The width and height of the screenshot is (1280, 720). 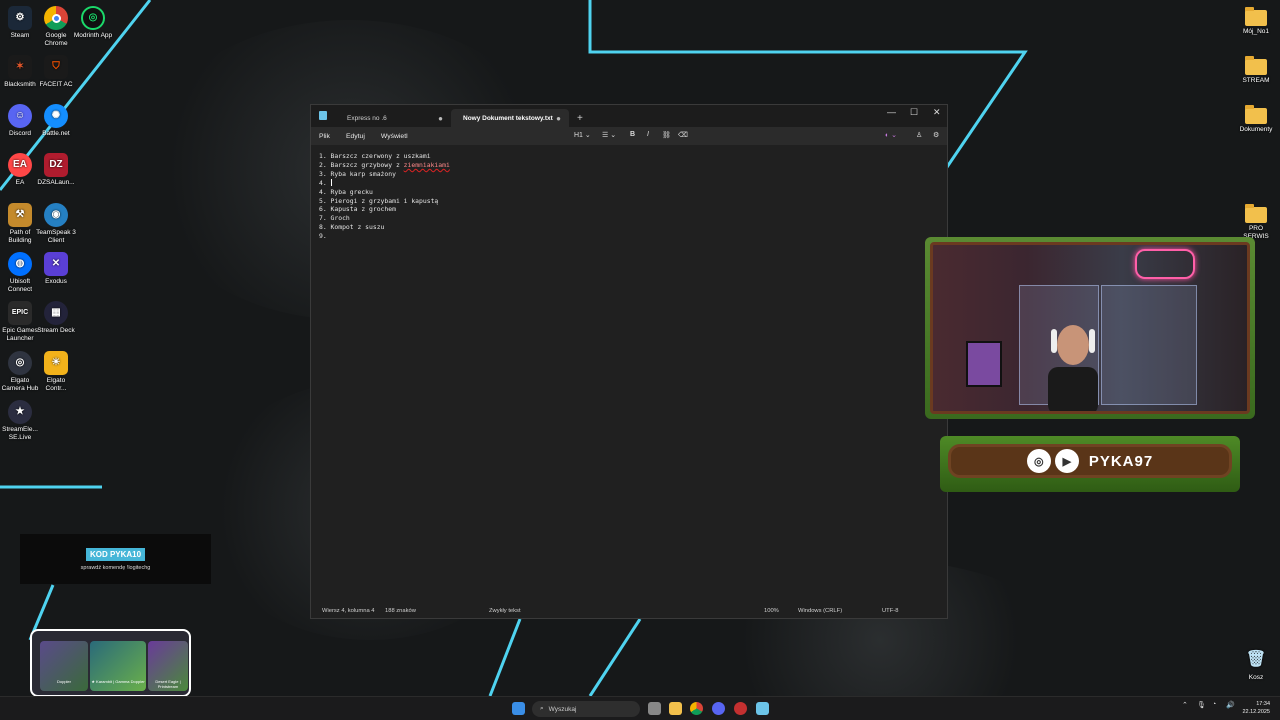 What do you see at coordinates (115, 568) in the screenshot?
I see `promo-hint: sprawdź komendę !logitechg` at bounding box center [115, 568].